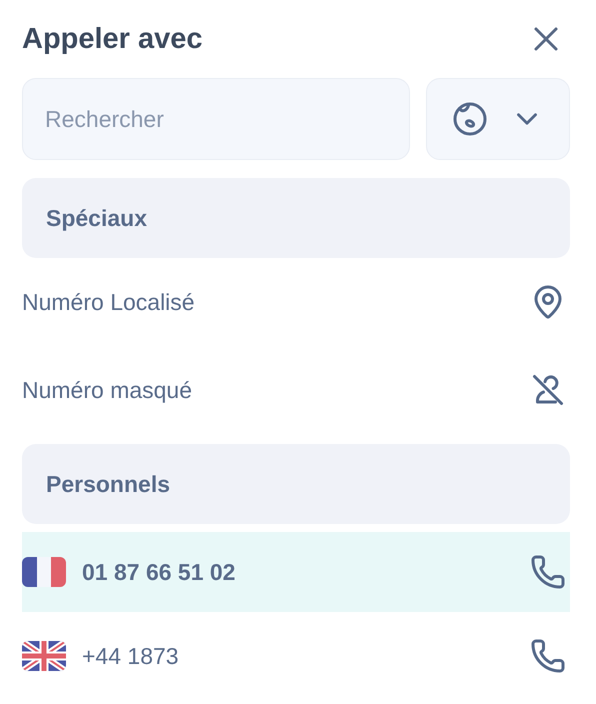  I want to click on option-label: Numéro masqué, so click(108, 390).